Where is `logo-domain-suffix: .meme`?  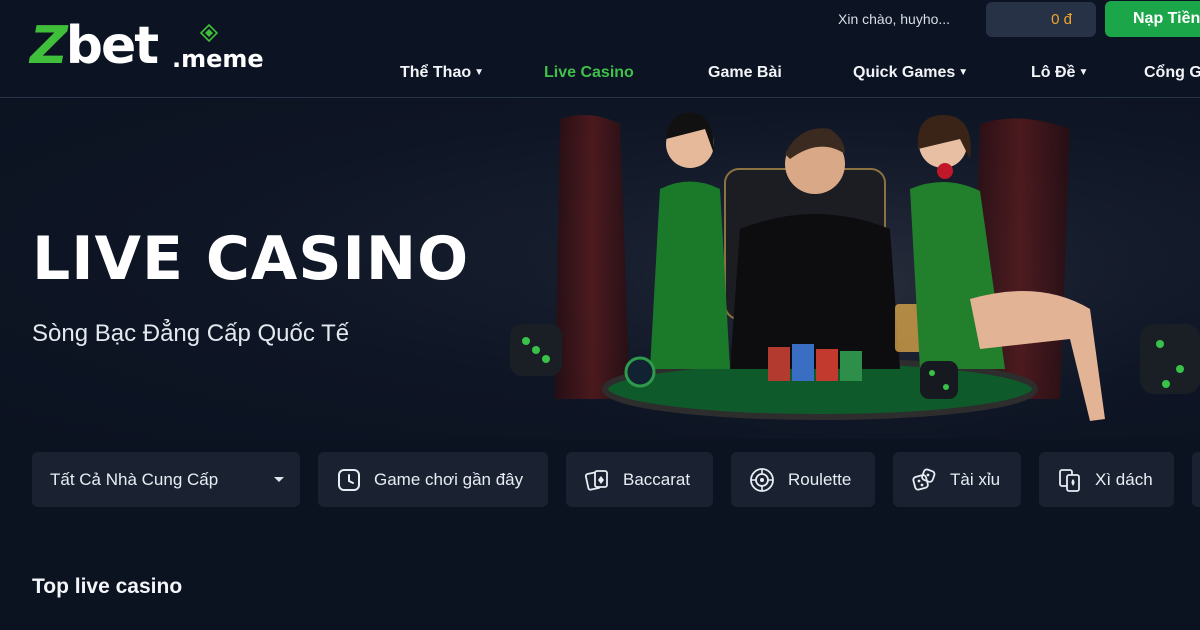
logo-domain-suffix: .meme is located at coordinates (218, 59).